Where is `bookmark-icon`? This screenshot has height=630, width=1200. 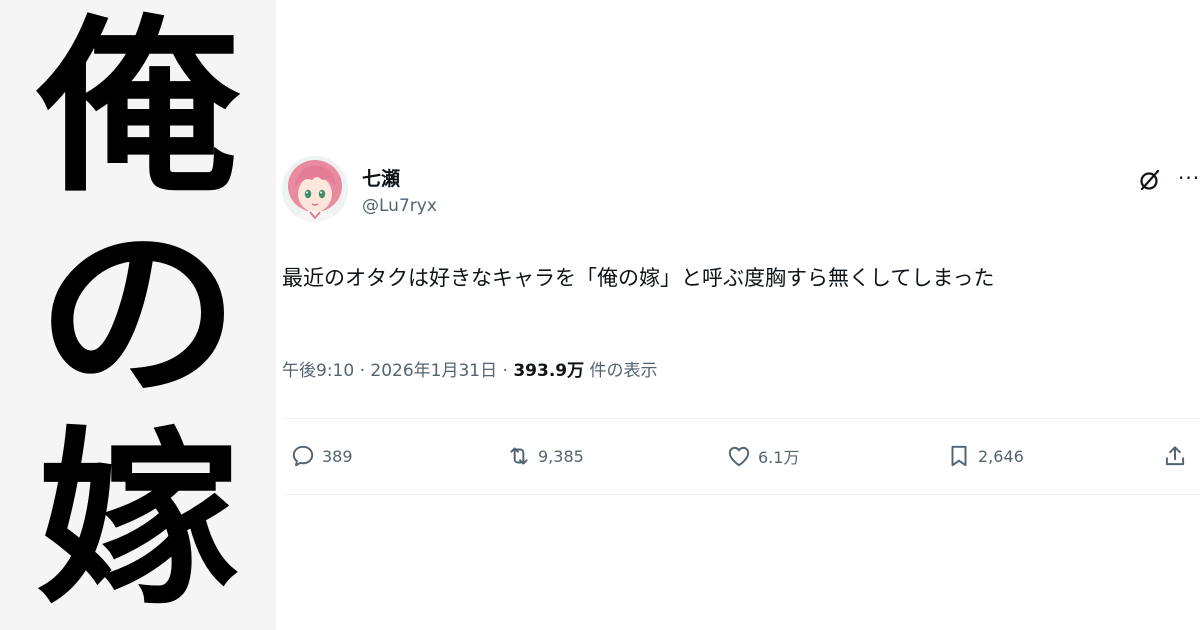
bookmark-icon is located at coordinates (959, 456).